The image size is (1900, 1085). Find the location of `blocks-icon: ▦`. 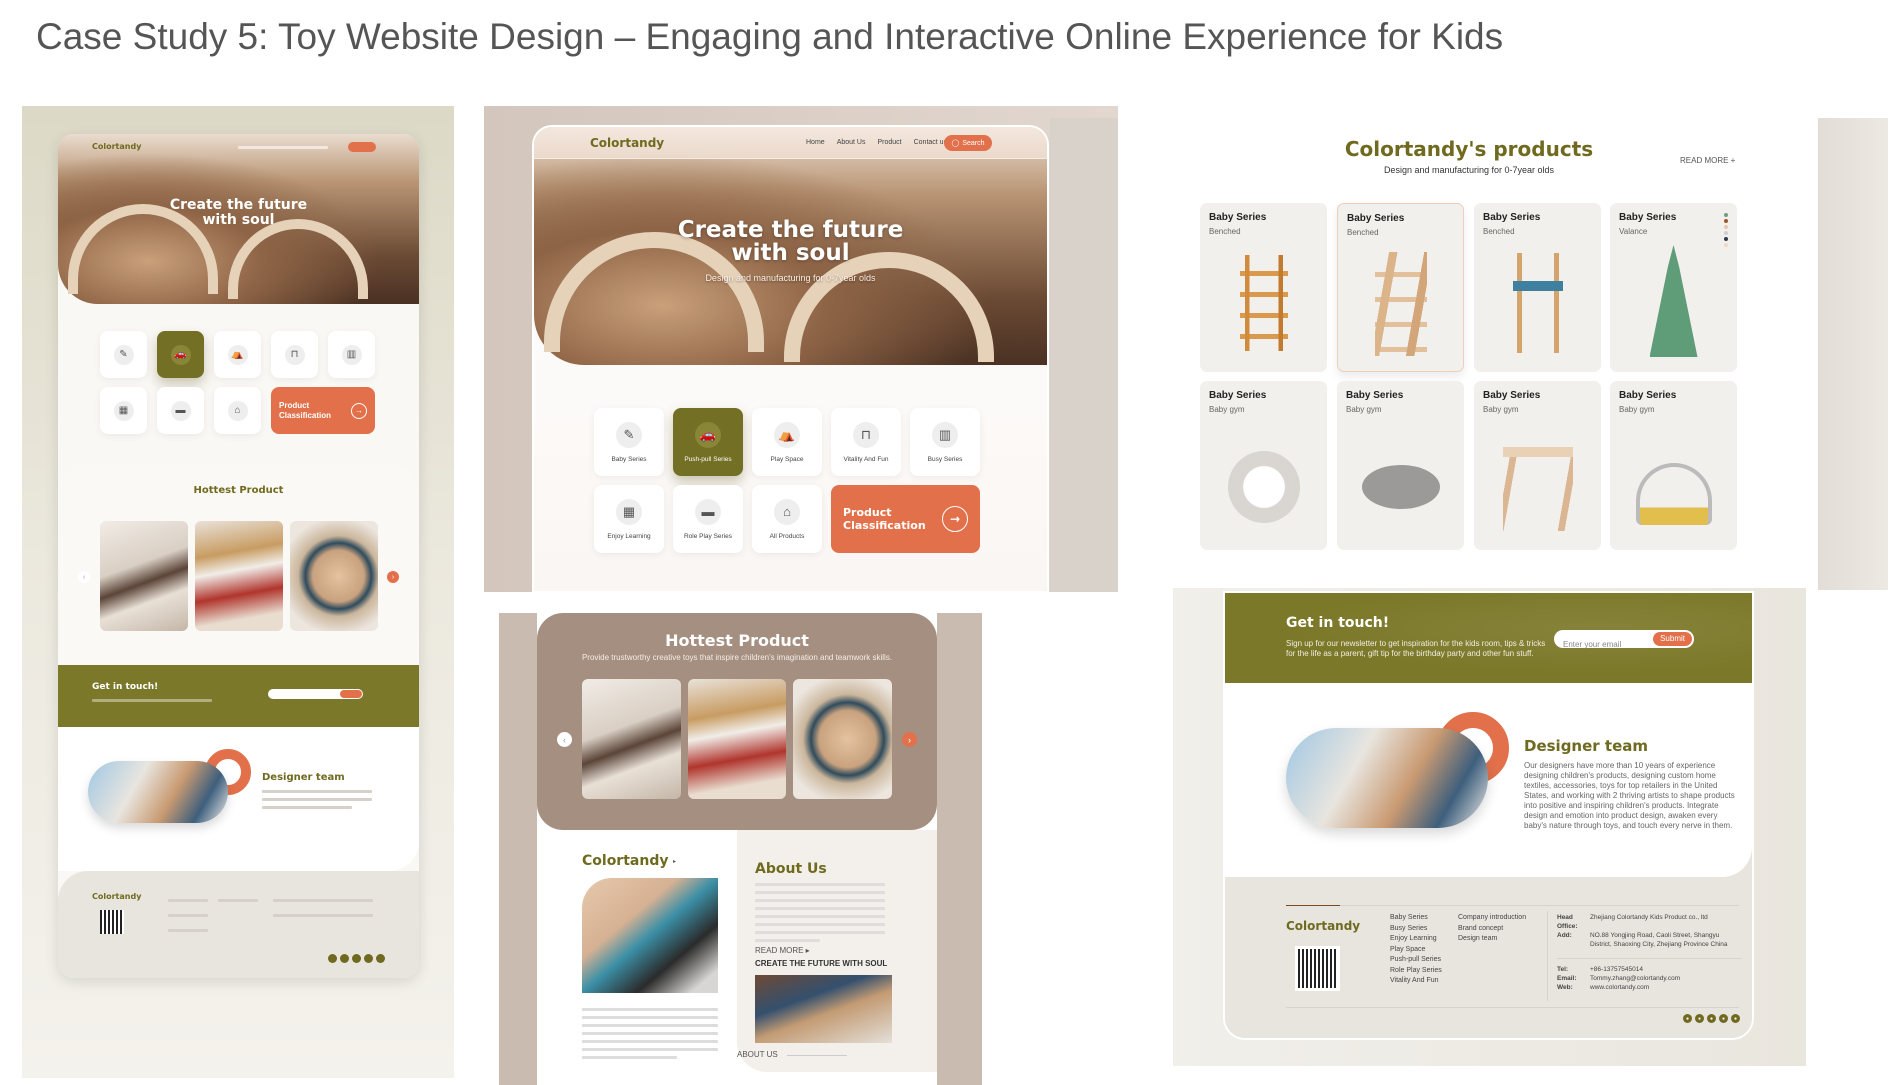

blocks-icon: ▦ is located at coordinates (629, 511).